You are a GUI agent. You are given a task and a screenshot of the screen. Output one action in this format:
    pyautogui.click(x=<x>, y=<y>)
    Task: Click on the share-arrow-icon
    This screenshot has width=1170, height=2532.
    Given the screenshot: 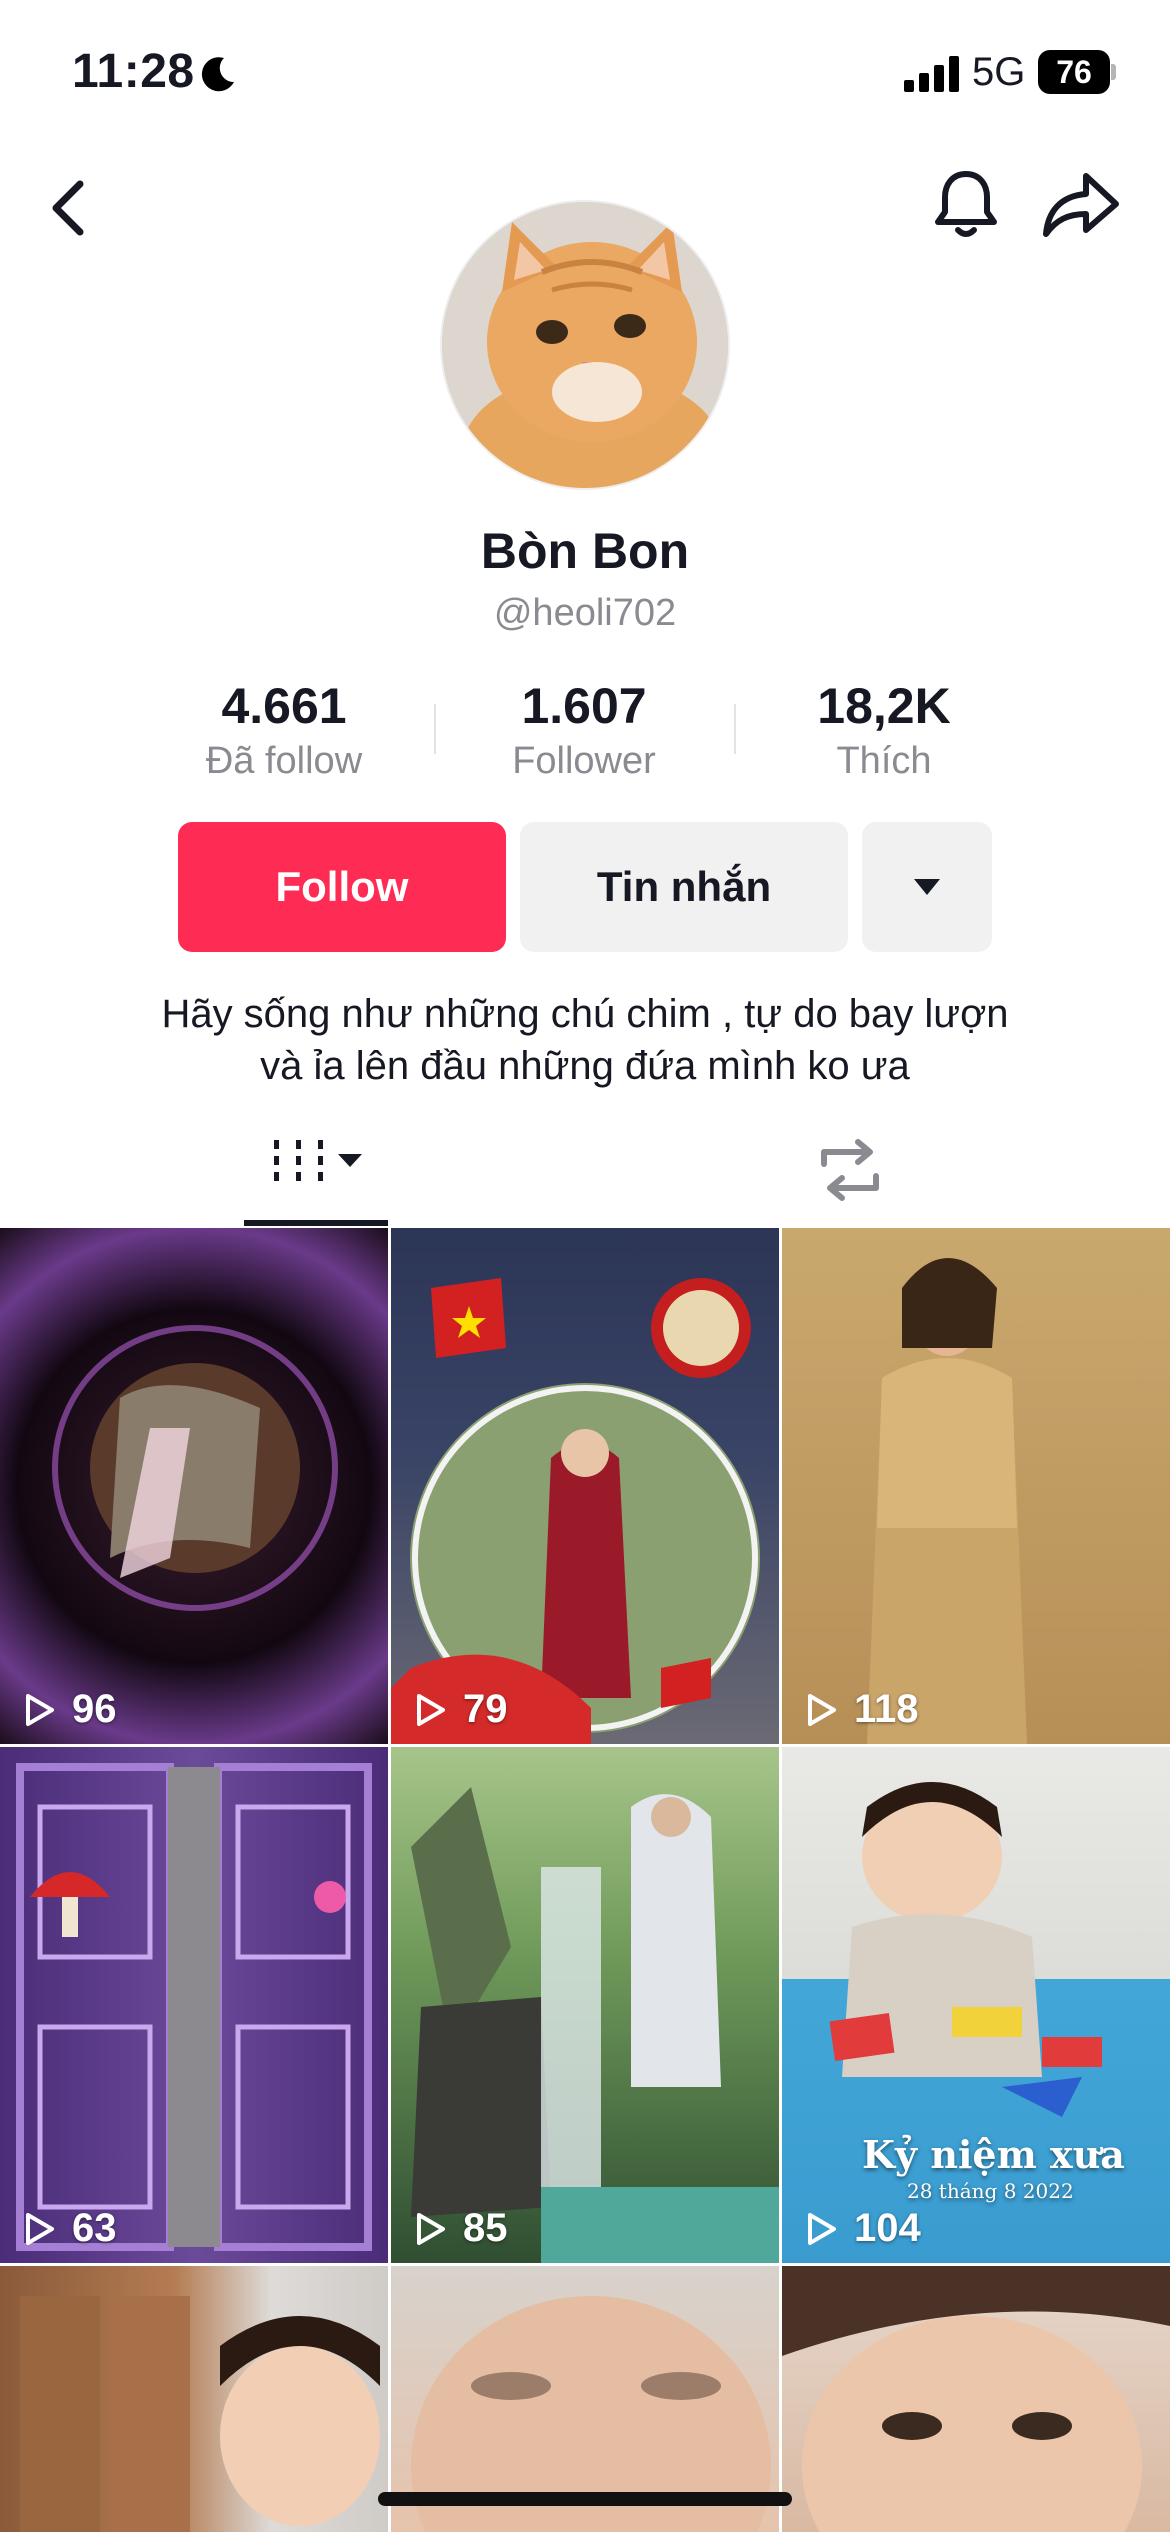 What is the action you would take?
    pyautogui.click(x=1081, y=204)
    